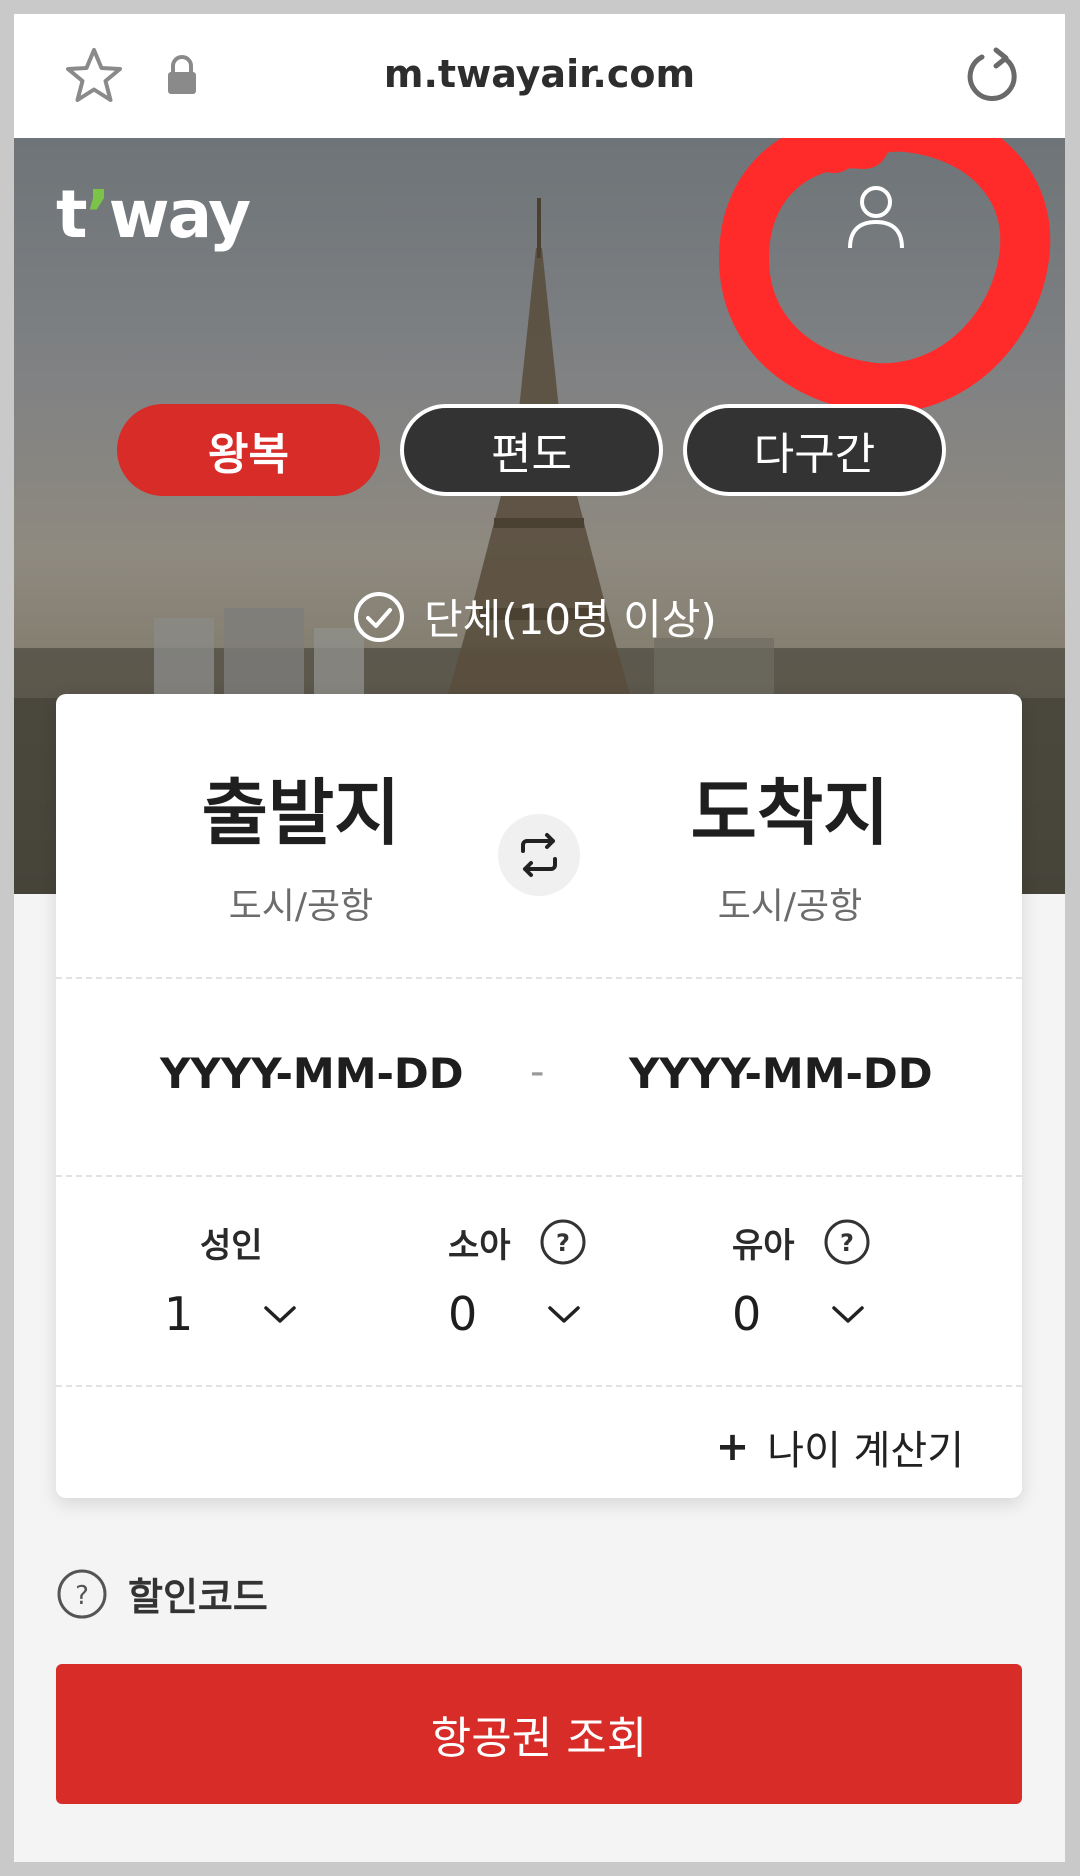  I want to click on destination-sub: 도시/공항, so click(790, 906).